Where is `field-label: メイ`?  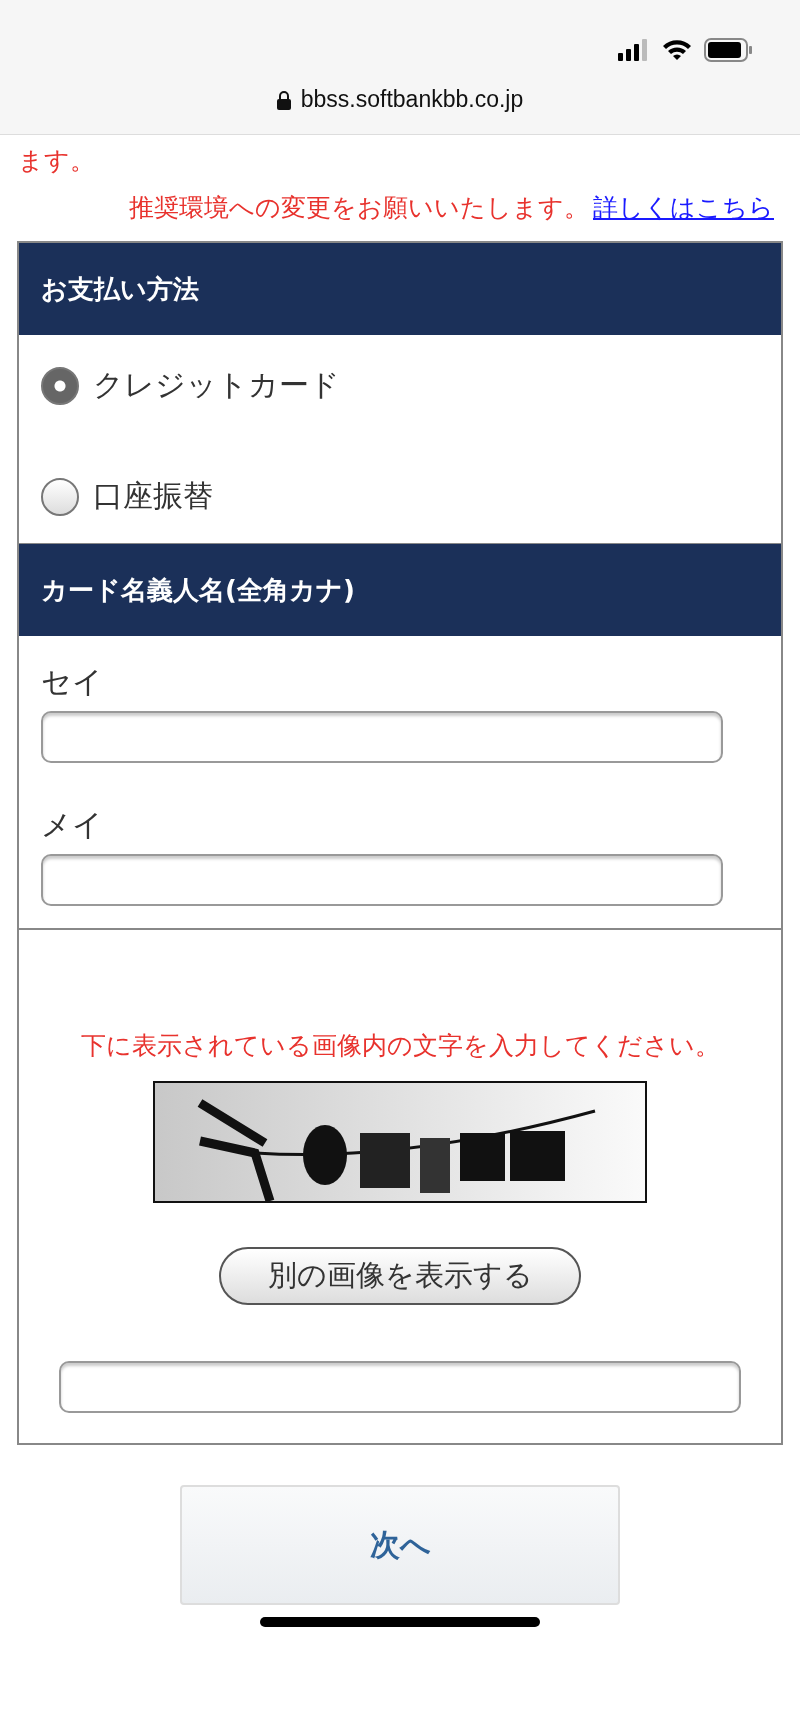
field-label: メイ is located at coordinates (72, 825).